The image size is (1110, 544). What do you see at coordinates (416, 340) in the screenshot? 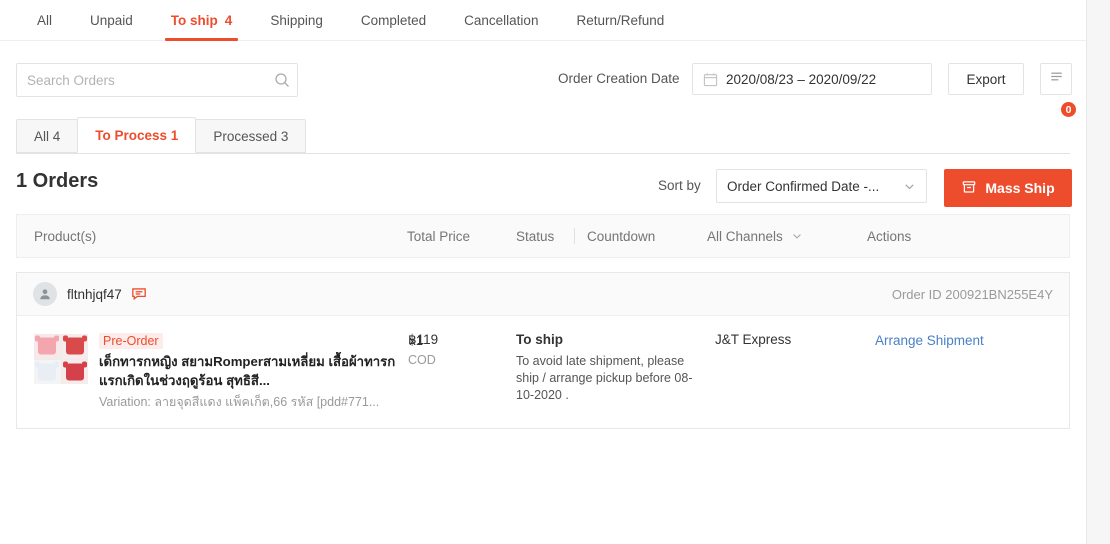
I see `product-quantity: x1` at bounding box center [416, 340].